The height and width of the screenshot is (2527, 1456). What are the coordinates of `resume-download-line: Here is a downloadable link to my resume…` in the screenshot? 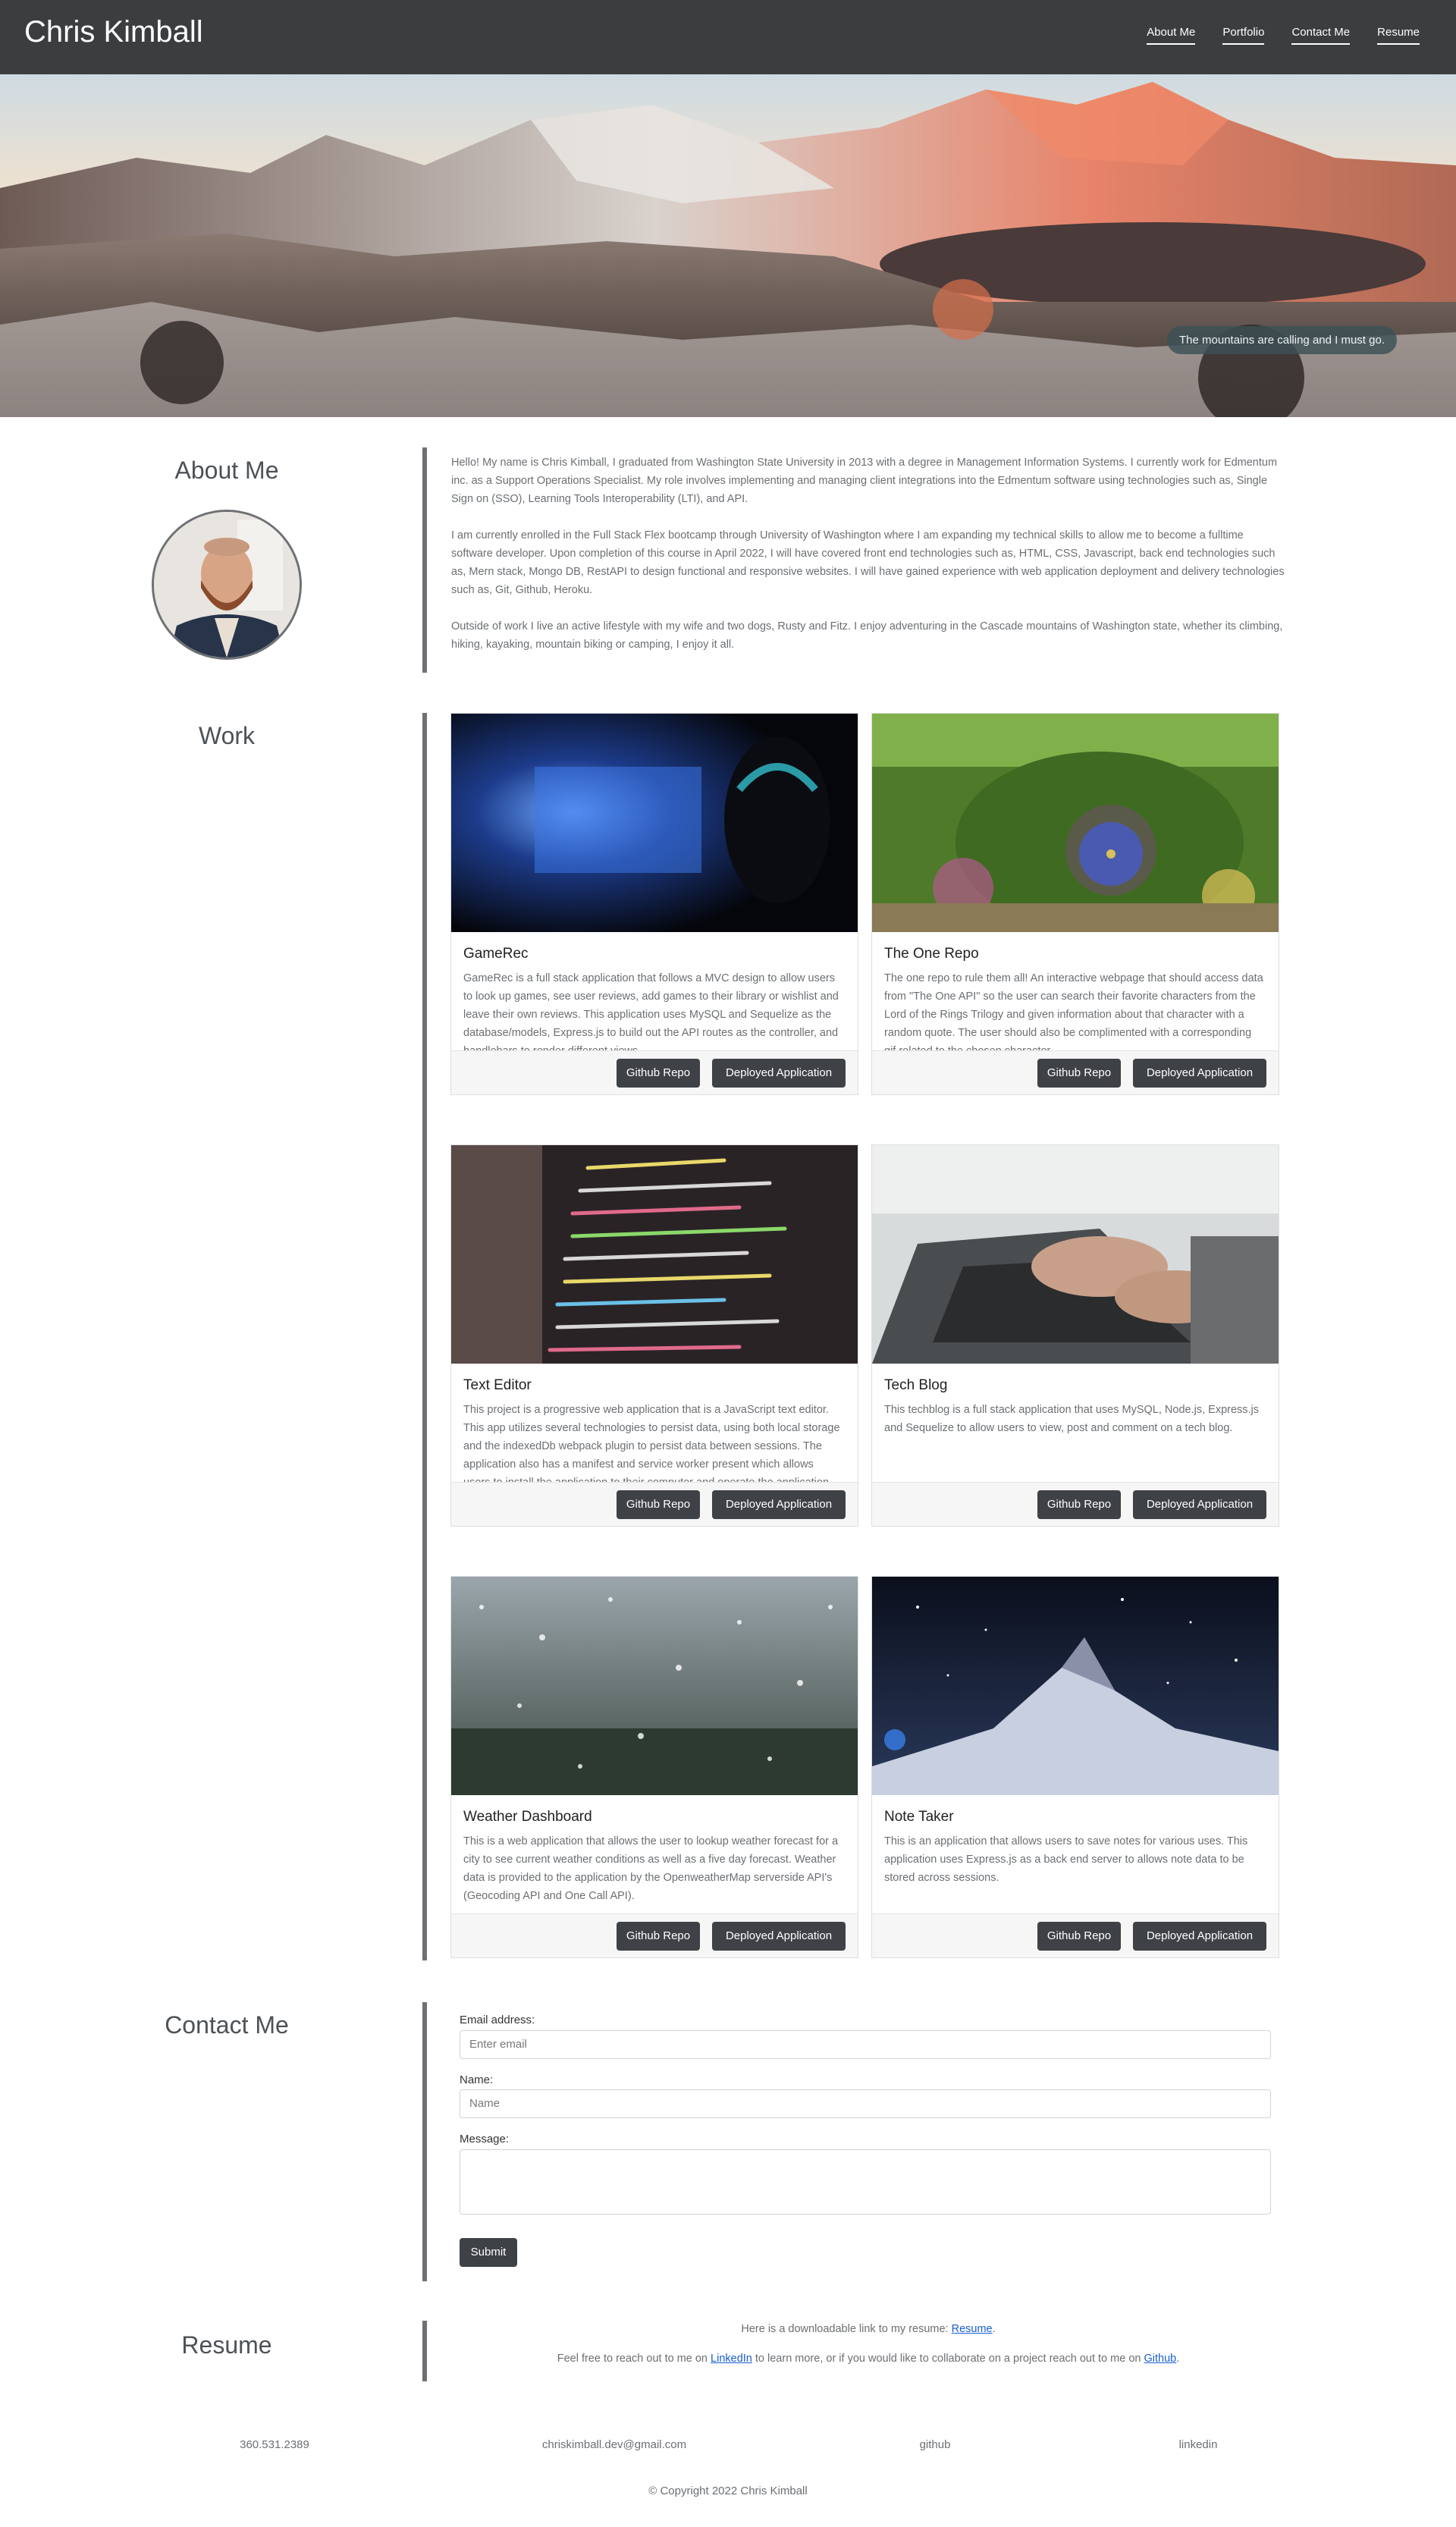 It's located at (868, 2329).